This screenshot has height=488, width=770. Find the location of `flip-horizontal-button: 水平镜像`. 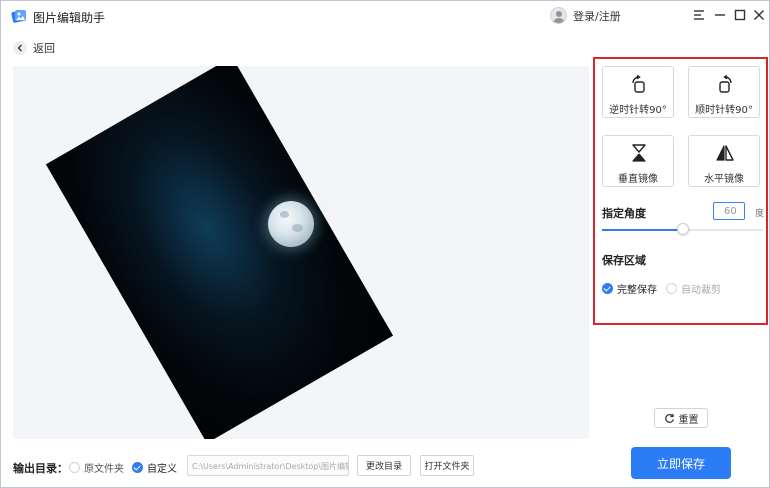

flip-horizontal-button: 水平镜像 is located at coordinates (724, 161).